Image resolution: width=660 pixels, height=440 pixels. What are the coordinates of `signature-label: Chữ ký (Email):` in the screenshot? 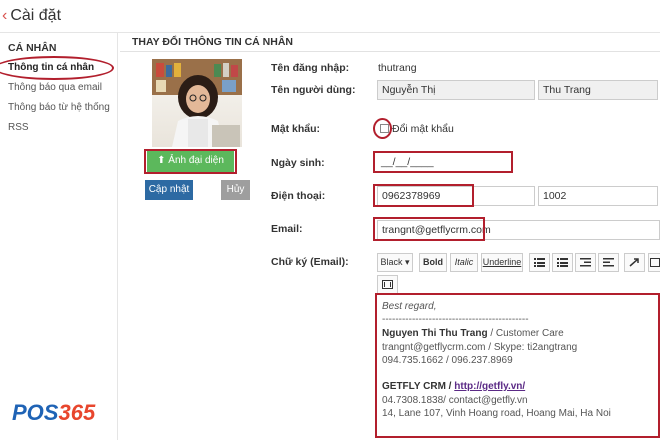 It's located at (310, 262).